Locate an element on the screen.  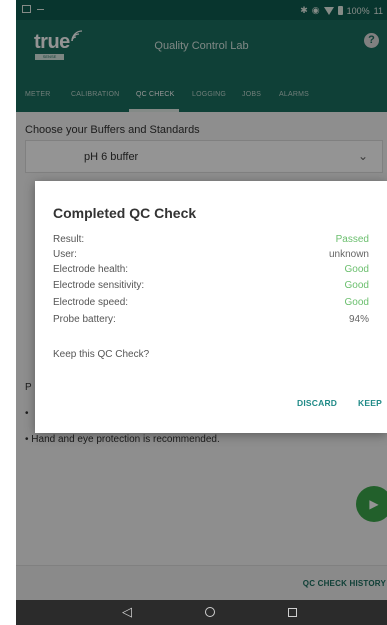
system-nav-bar: ◁ is located at coordinates (201, 612).